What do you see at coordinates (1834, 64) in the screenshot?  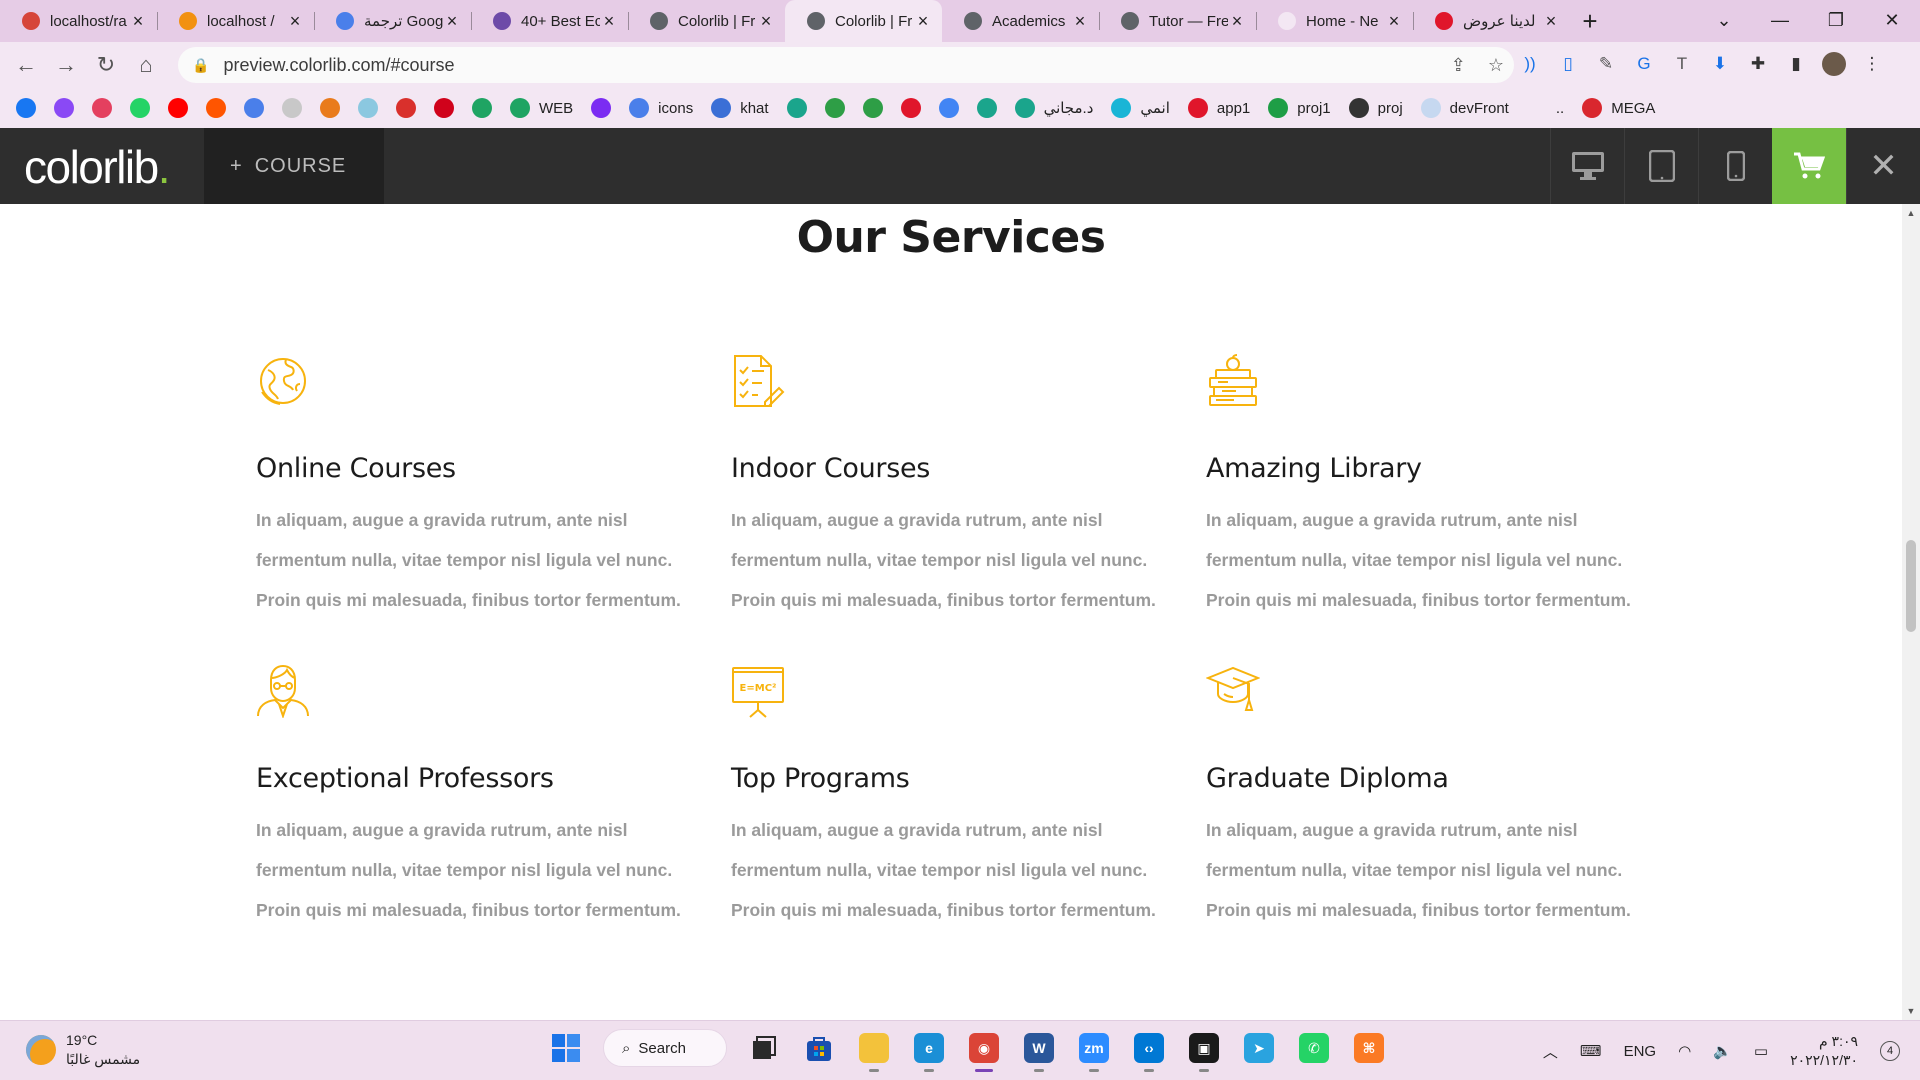 I see `profile-avatar` at bounding box center [1834, 64].